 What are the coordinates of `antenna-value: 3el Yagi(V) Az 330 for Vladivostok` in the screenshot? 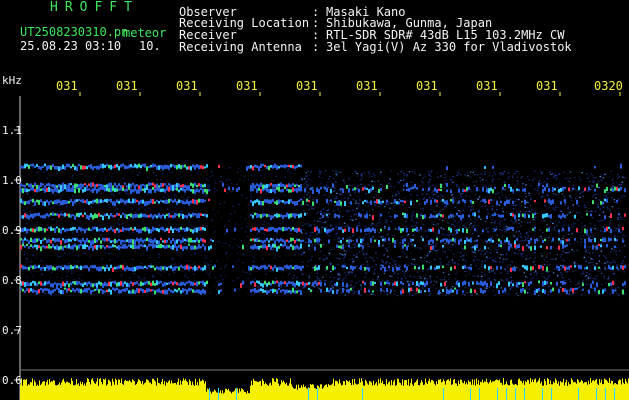 It's located at (449, 47).